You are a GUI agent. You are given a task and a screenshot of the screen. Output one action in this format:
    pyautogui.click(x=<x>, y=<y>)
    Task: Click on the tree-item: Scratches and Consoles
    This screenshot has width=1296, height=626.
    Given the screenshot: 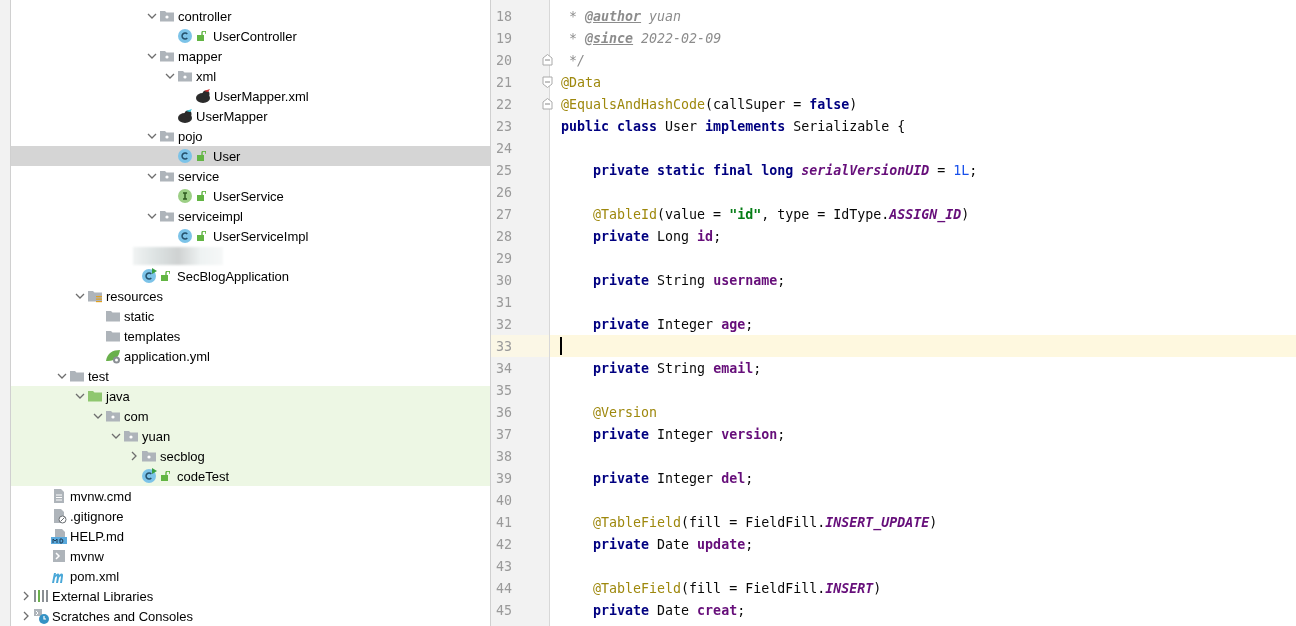 What is the action you would take?
    pyautogui.click(x=250, y=616)
    